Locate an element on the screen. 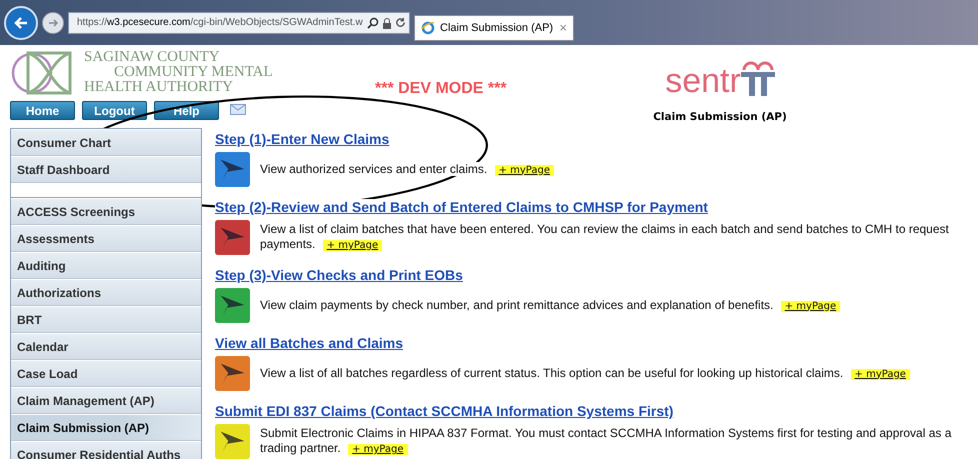 Image resolution: width=978 pixels, height=459 pixels. option-link: View all Batches and Claims is located at coordinates (309, 343).